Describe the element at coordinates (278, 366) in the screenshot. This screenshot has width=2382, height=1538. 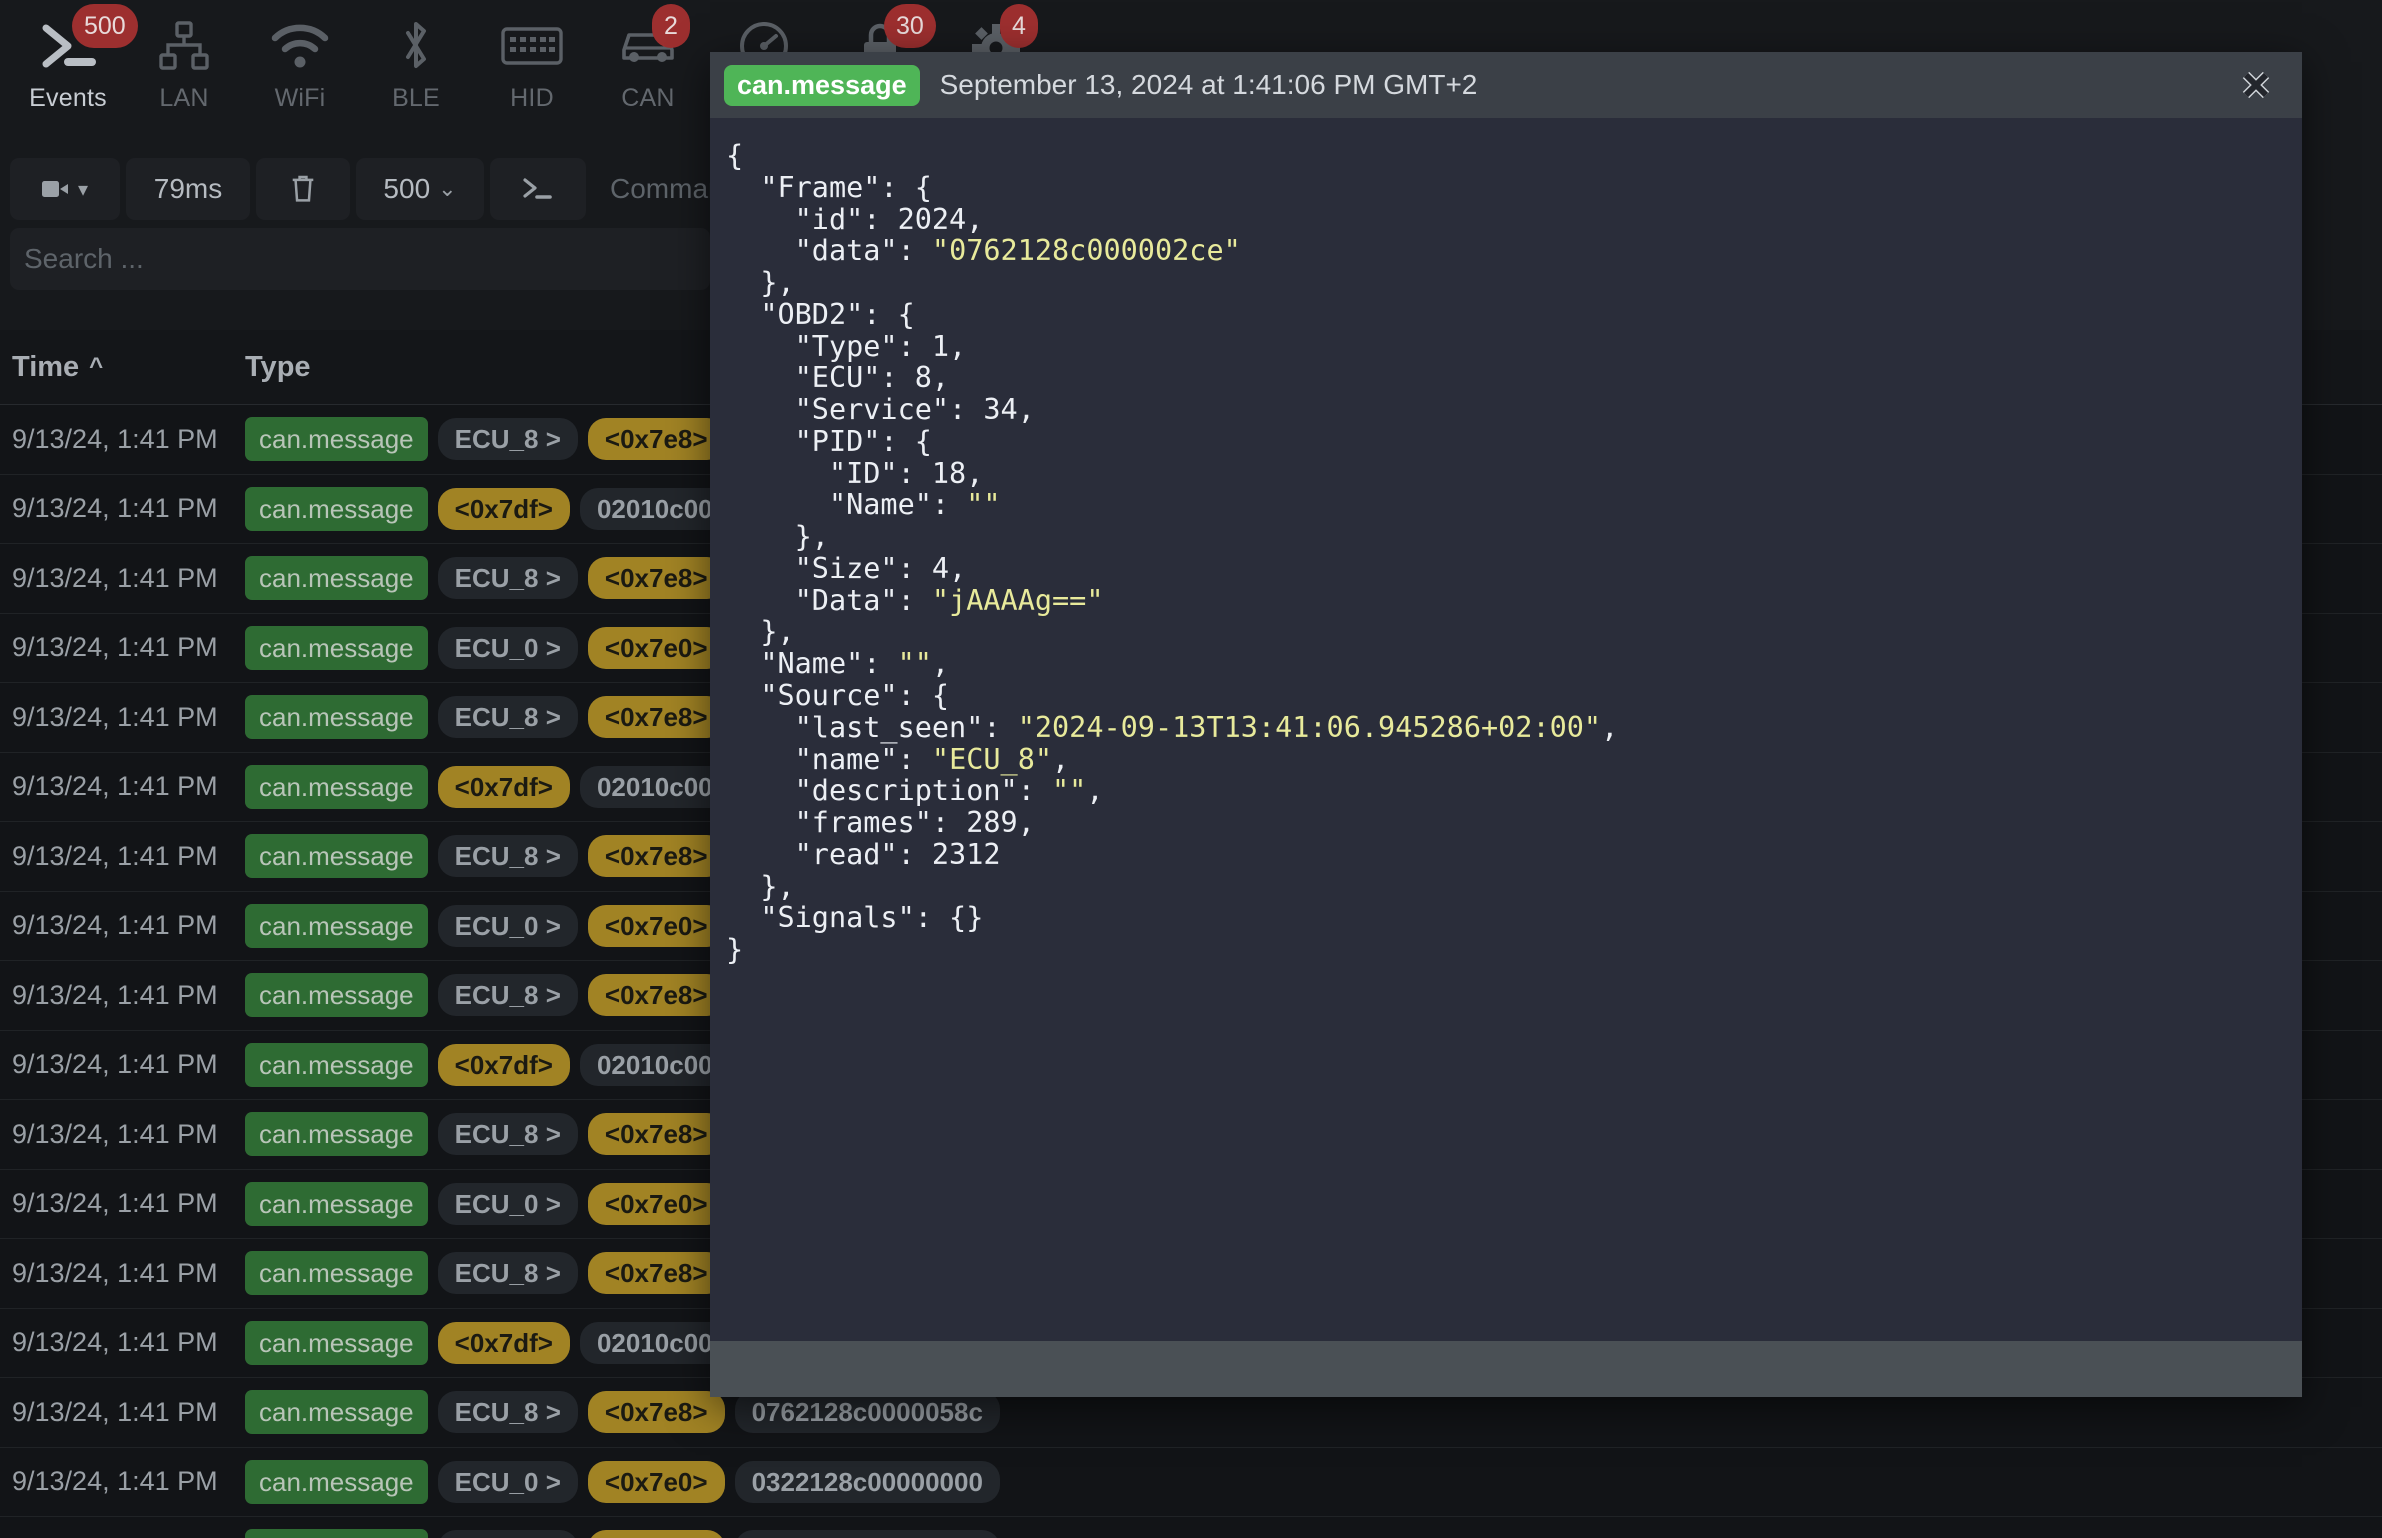
I see `column-header-type-label: Type` at that location.